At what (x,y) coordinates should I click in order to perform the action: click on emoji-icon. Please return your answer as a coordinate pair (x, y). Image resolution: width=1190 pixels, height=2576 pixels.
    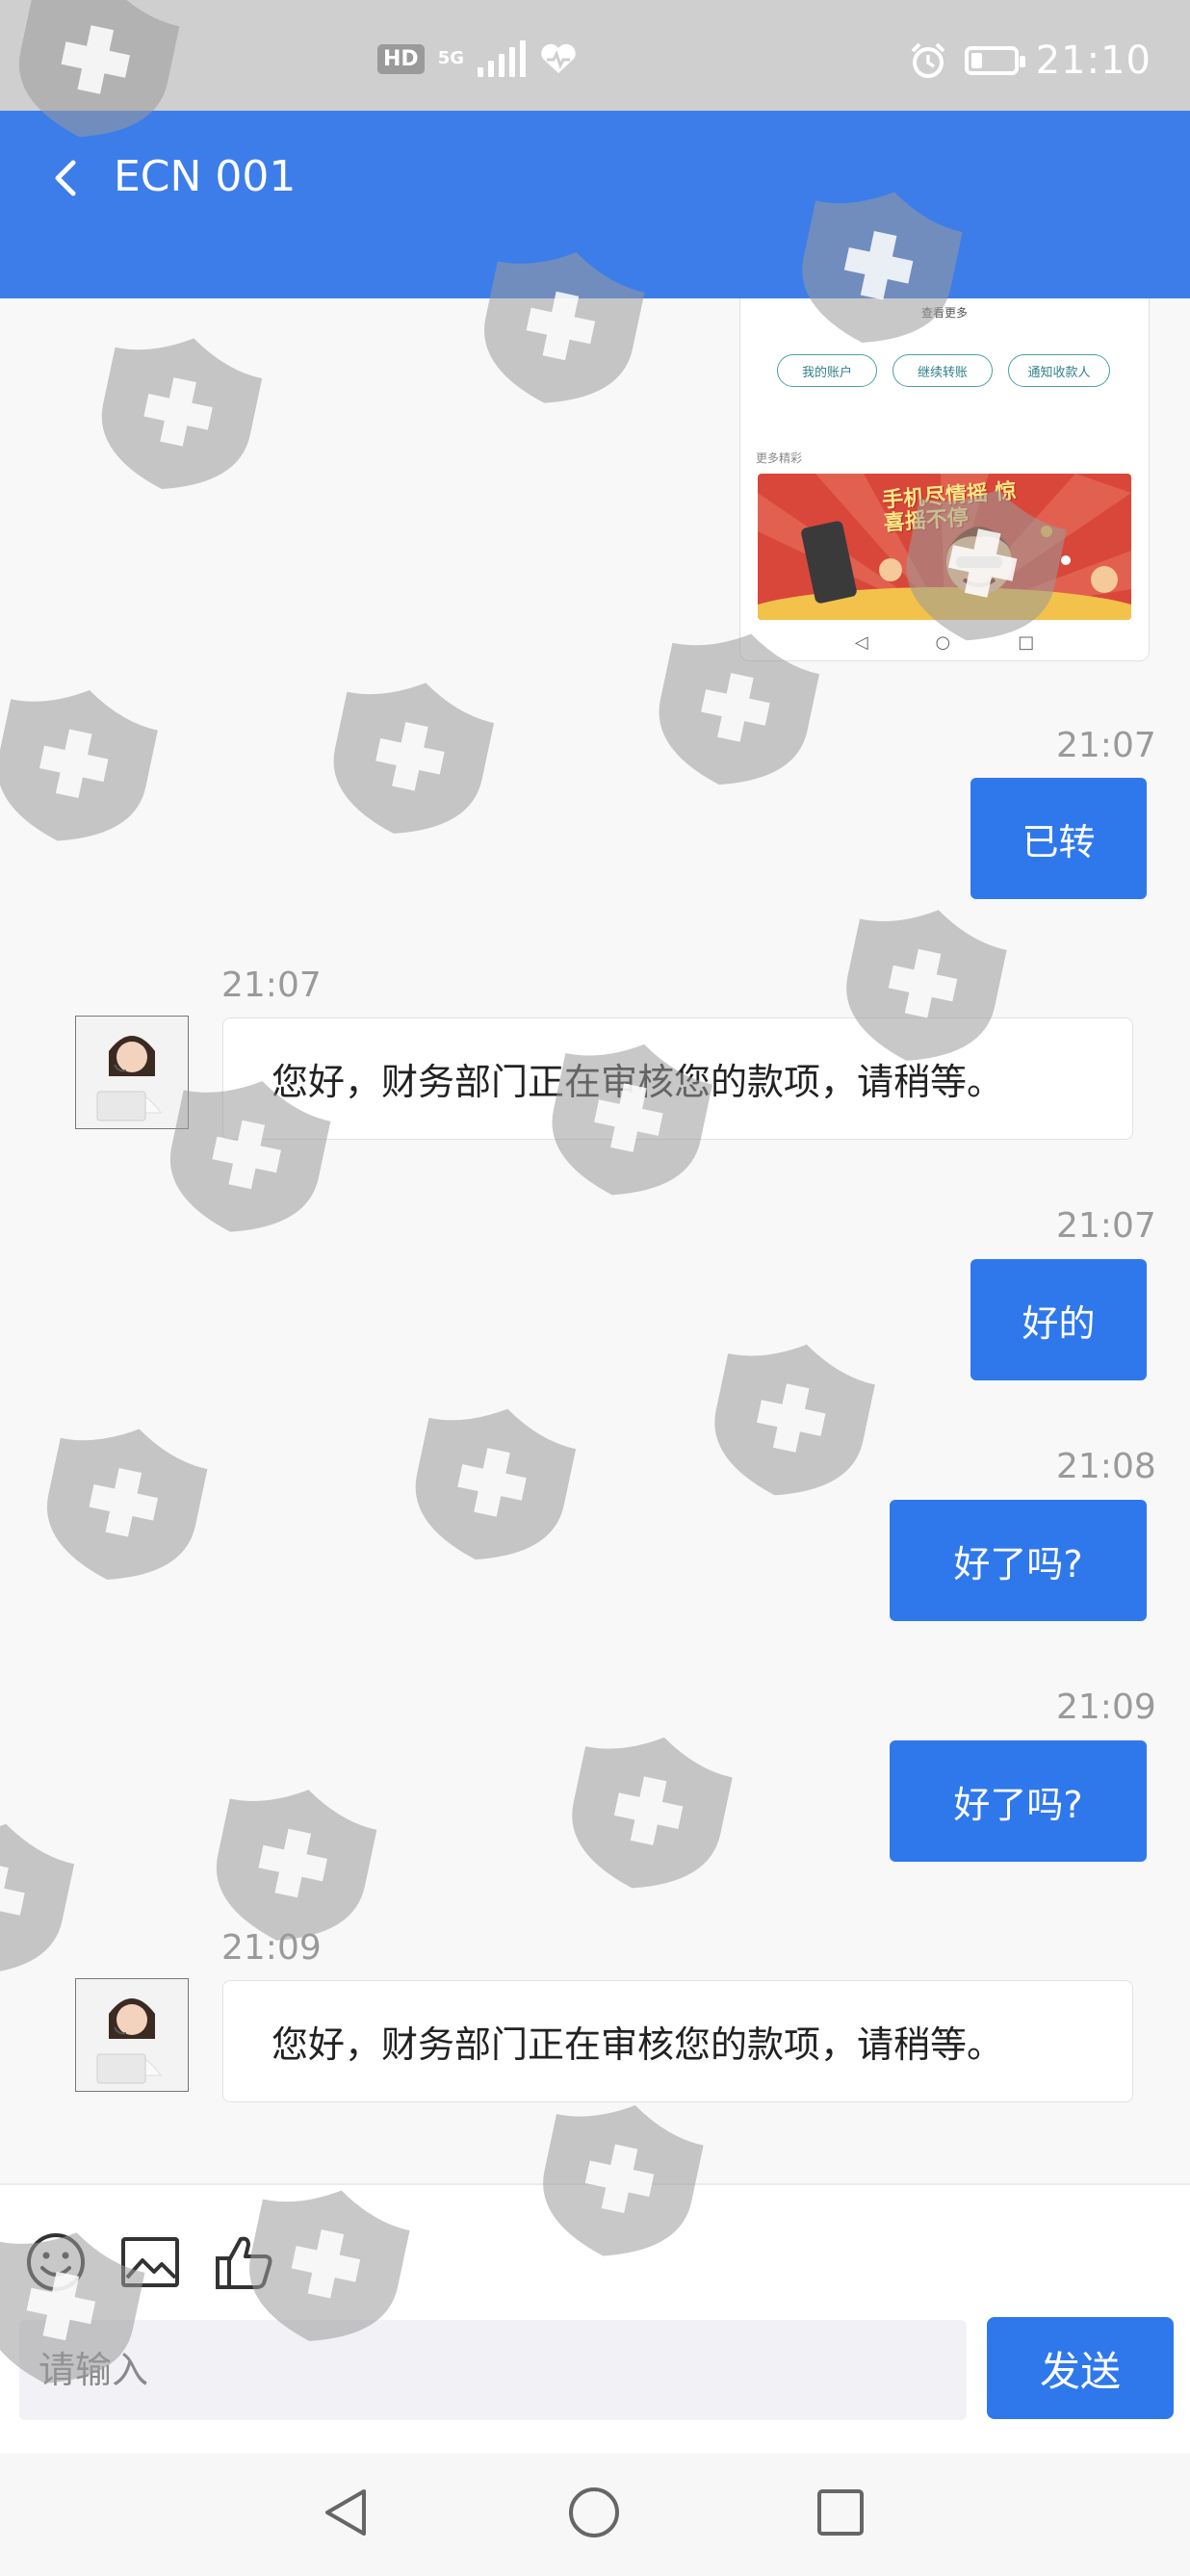
    Looking at the image, I should click on (56, 2262).